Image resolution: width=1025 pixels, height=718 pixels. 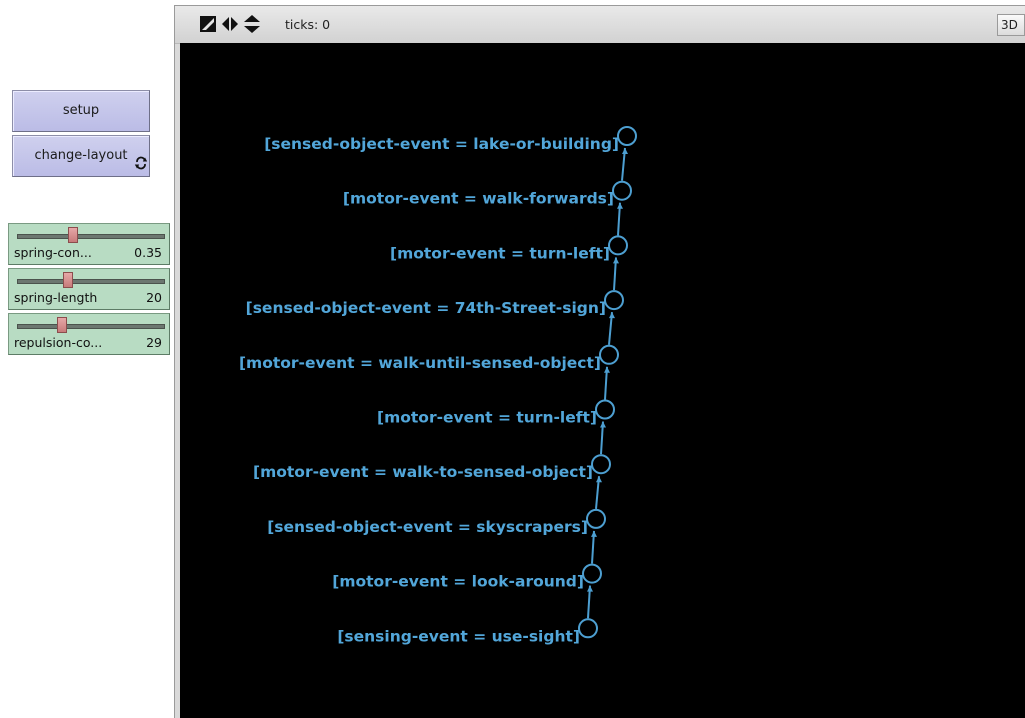 What do you see at coordinates (154, 342) in the screenshot?
I see `slider-value: 29` at bounding box center [154, 342].